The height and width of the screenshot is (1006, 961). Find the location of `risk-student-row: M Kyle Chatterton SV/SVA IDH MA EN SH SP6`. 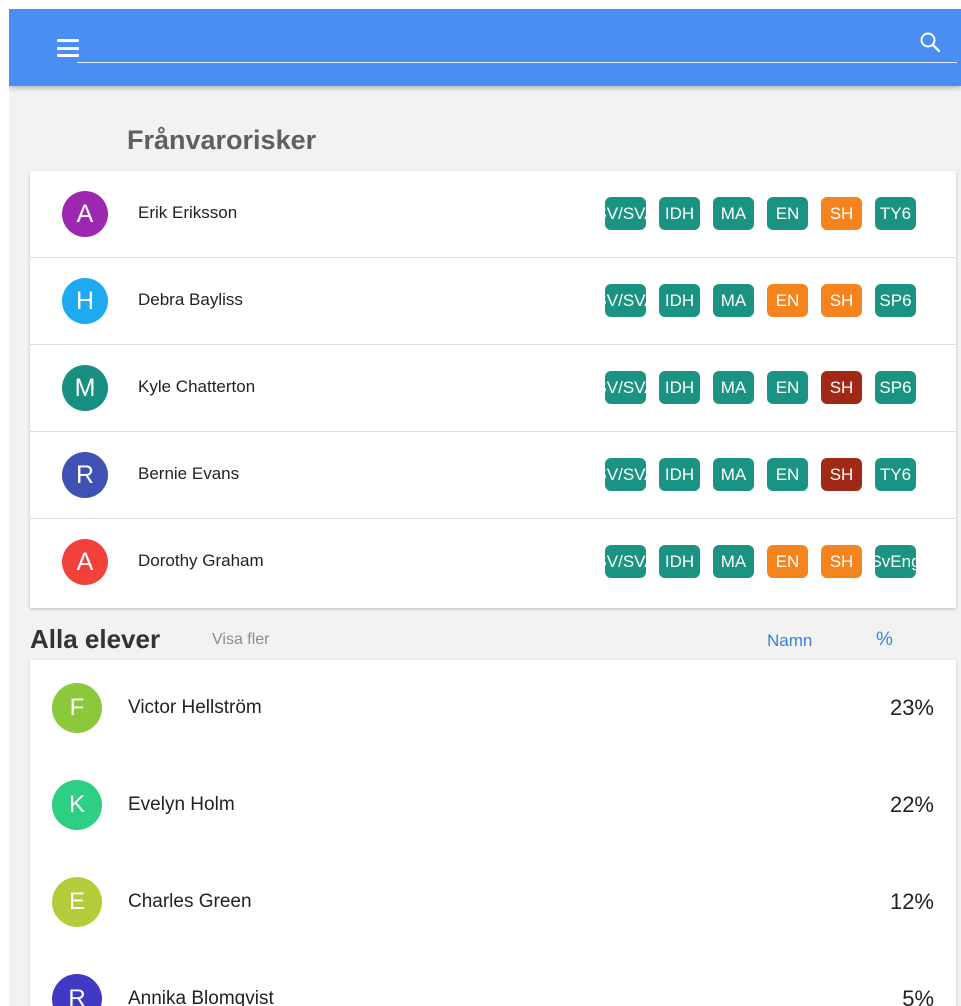

risk-student-row: M Kyle Chatterton SV/SVA IDH MA EN SH SP6 is located at coordinates (493, 388).